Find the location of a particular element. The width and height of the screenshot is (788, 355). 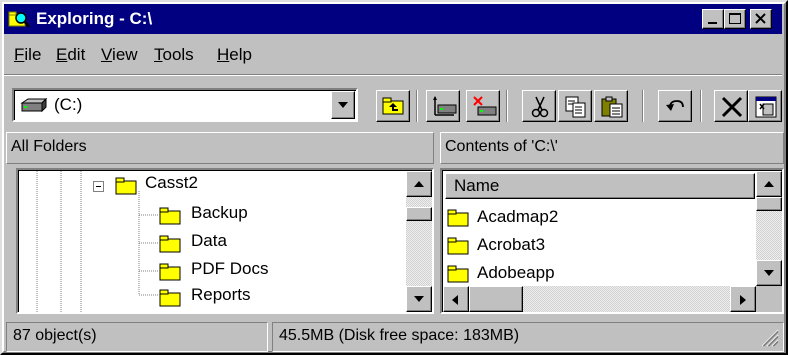

address-combobox: (C:) is located at coordinates (185, 105).